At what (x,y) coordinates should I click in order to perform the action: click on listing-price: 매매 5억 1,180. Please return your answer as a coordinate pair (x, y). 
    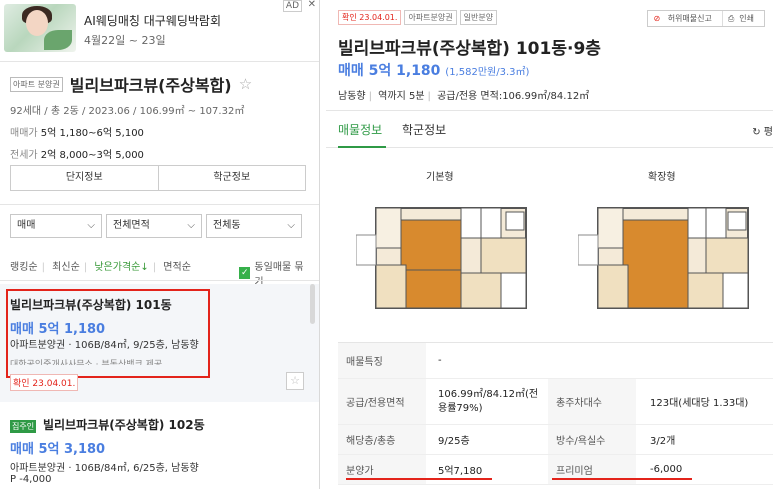
    Looking at the image, I should click on (58, 329).